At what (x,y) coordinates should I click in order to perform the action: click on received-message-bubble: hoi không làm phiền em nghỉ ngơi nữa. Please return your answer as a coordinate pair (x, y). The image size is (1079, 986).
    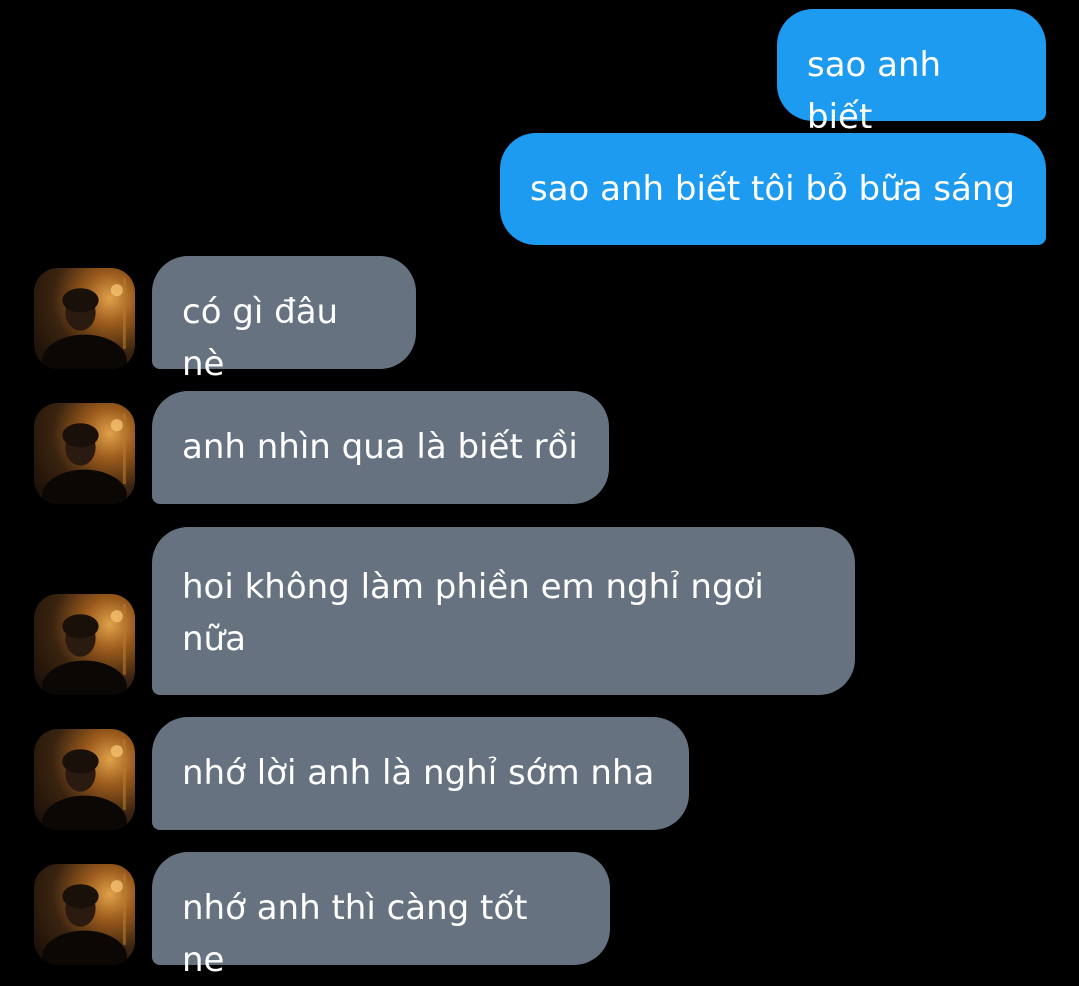
    Looking at the image, I should click on (503, 611).